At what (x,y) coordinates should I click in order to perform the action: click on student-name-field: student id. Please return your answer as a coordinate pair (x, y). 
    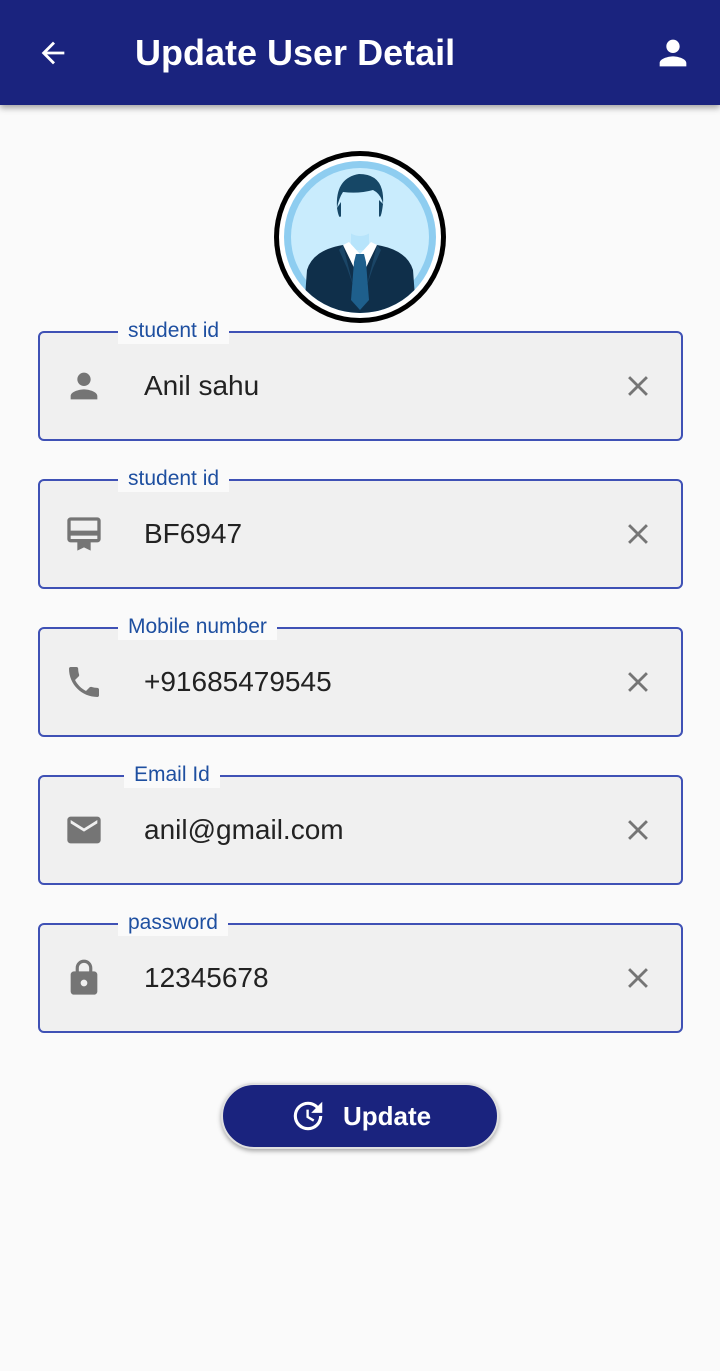
    Looking at the image, I should click on (360, 379).